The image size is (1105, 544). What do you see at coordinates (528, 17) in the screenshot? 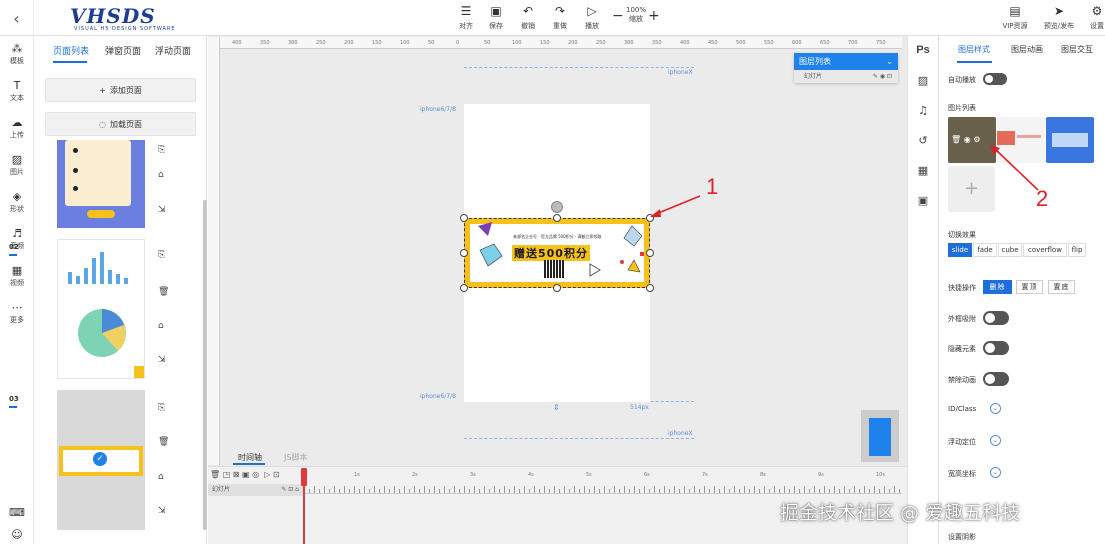
I see `undo-button: ↶ 撤销` at bounding box center [528, 17].